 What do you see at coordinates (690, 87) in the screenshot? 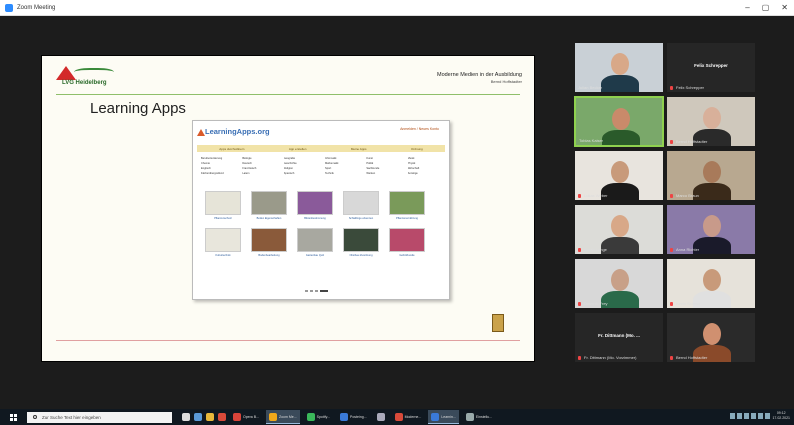
I see `participant-name-label: Felix Schrepper` at bounding box center [690, 87].